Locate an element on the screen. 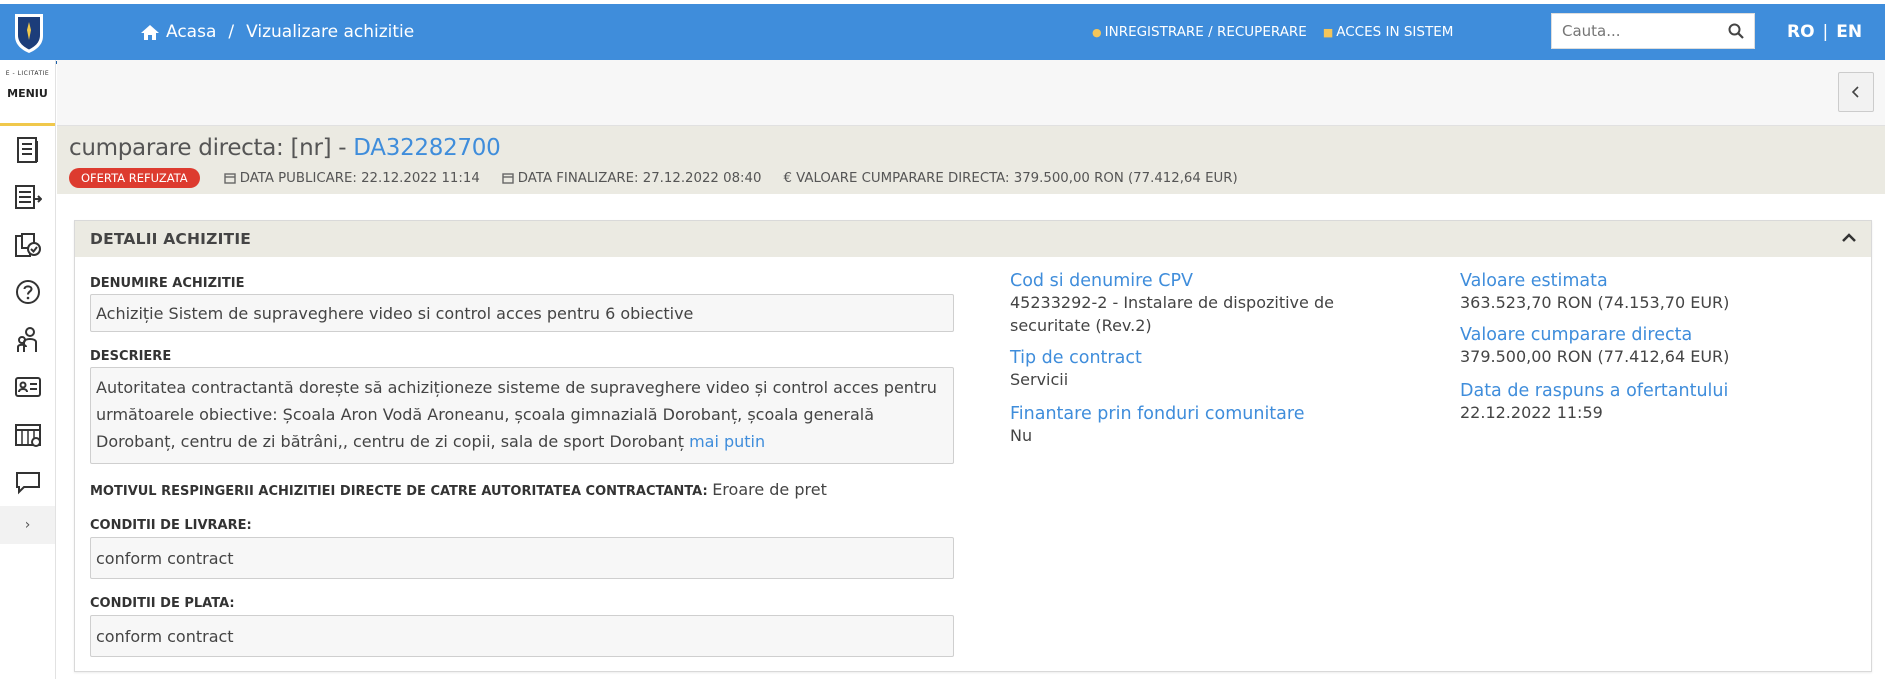 Image resolution: width=1885 pixels, height=679 pixels. status-badge: OFERTA REFUZATA is located at coordinates (134, 178).